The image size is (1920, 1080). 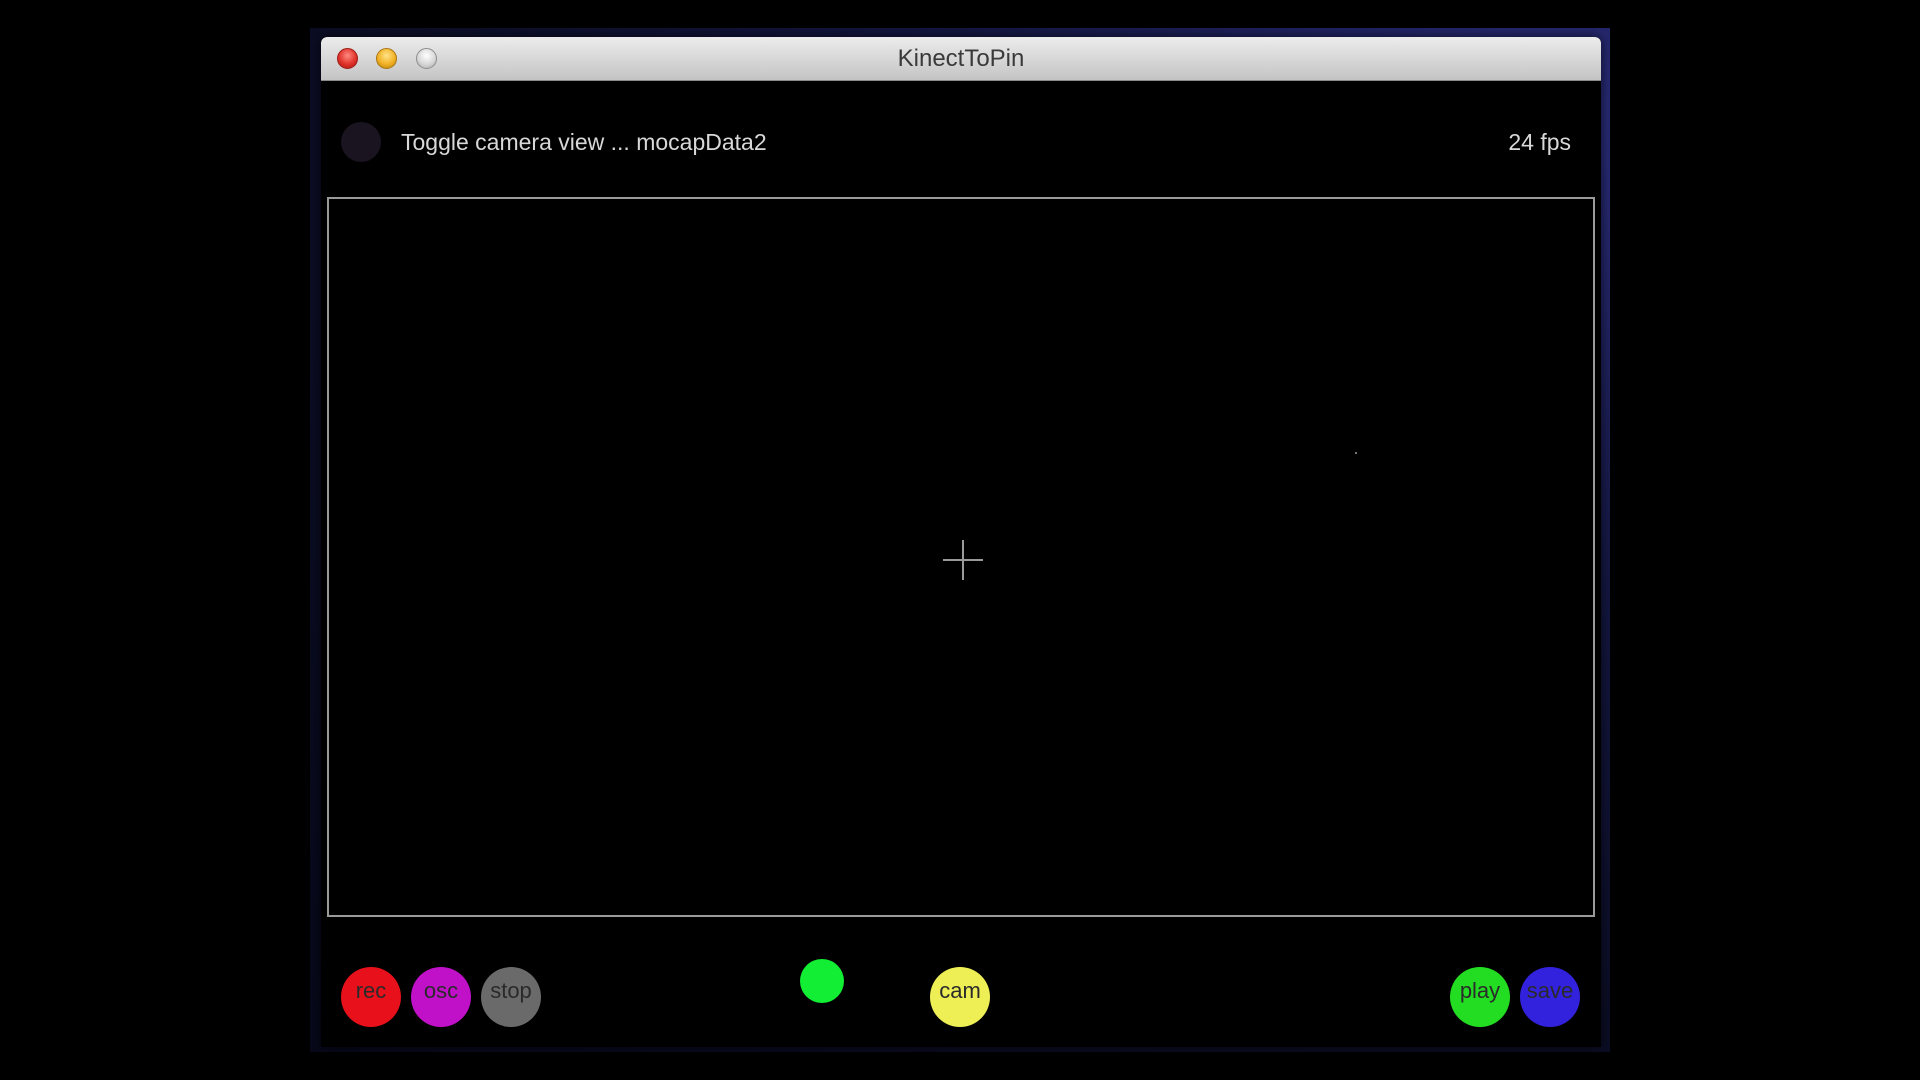 What do you see at coordinates (1550, 997) in the screenshot?
I see `save-button: save` at bounding box center [1550, 997].